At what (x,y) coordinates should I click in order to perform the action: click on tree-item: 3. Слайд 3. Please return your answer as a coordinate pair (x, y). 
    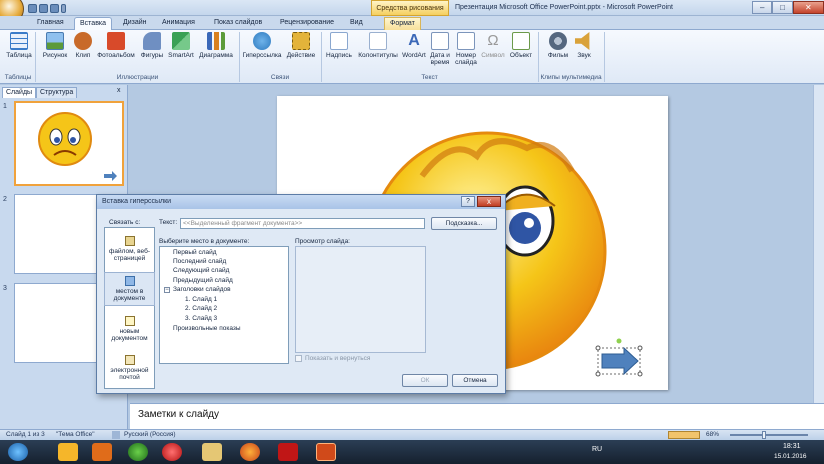
    Looking at the image, I should click on (201, 319).